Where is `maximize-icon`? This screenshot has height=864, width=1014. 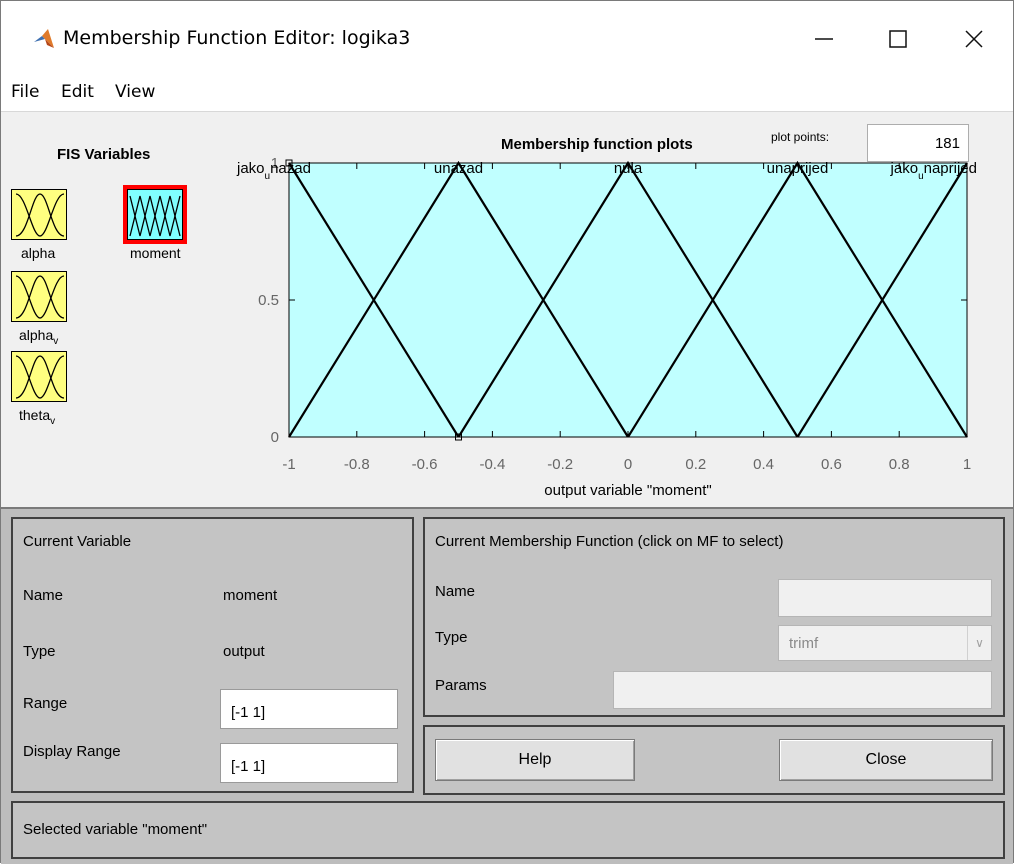
maximize-icon is located at coordinates (898, 39).